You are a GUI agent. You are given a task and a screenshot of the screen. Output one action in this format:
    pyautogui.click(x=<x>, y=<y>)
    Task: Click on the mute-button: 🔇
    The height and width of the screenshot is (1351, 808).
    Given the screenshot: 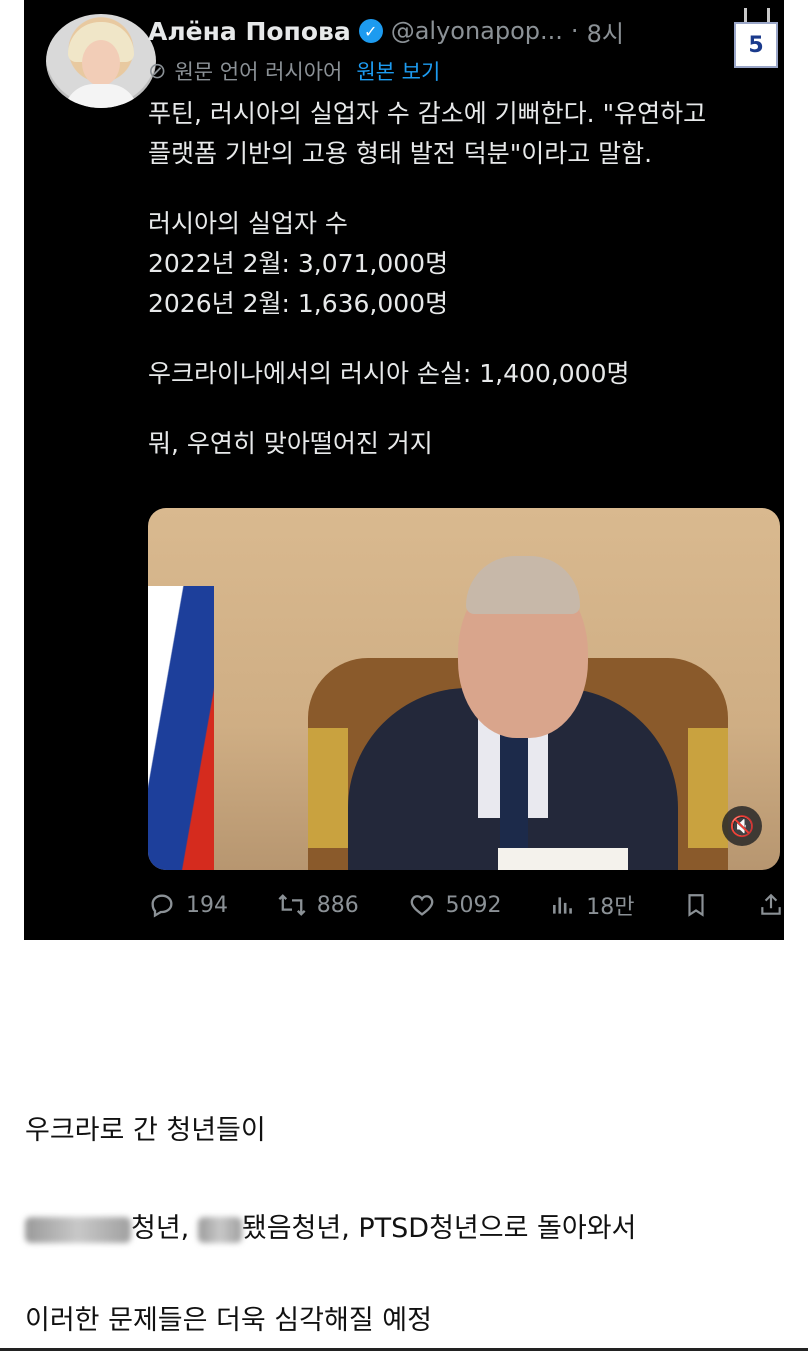 What is the action you would take?
    pyautogui.click(x=742, y=826)
    